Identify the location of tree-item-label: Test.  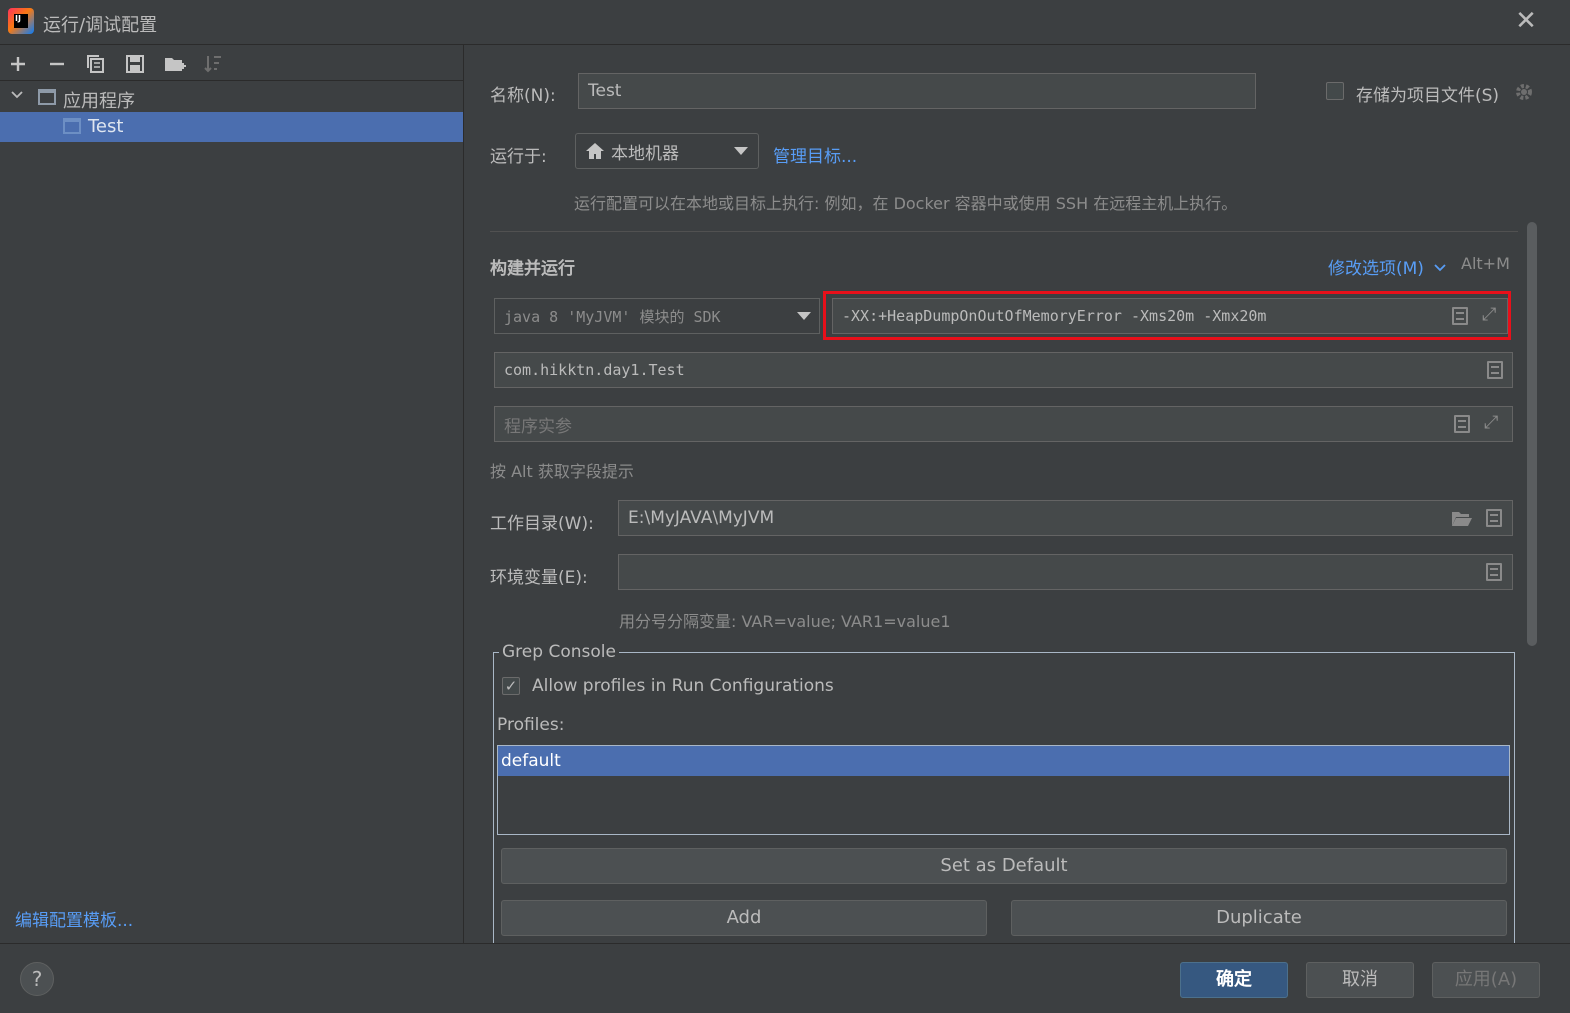
(106, 126).